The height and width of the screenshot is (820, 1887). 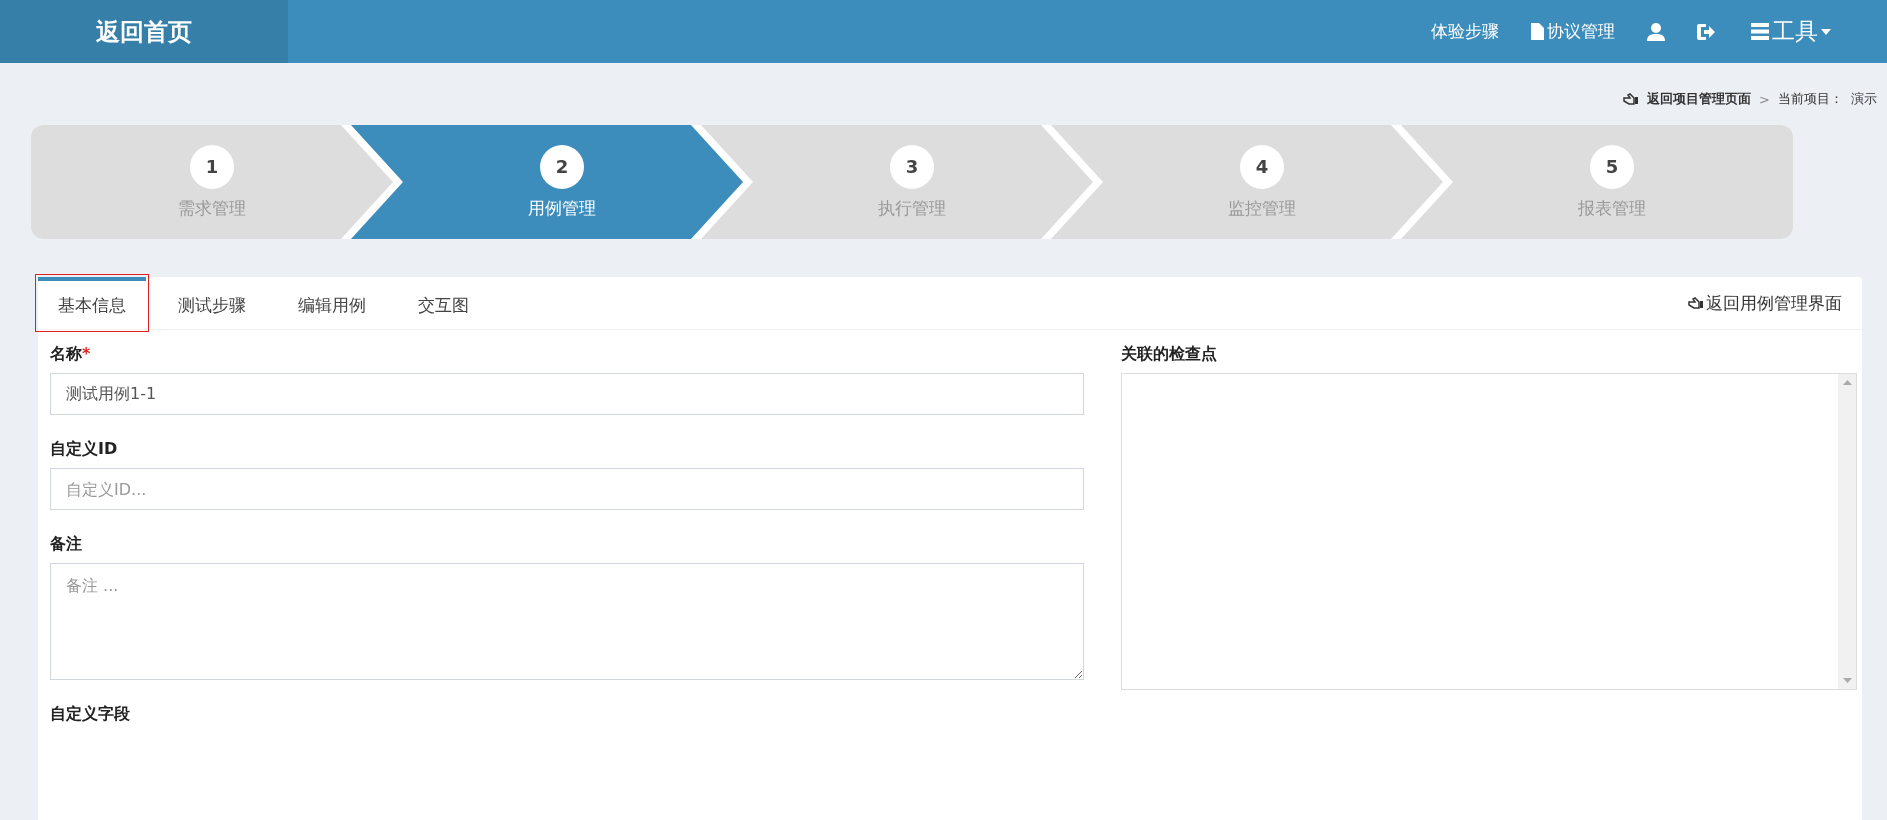 I want to click on tab: 交互图, so click(x=443, y=303).